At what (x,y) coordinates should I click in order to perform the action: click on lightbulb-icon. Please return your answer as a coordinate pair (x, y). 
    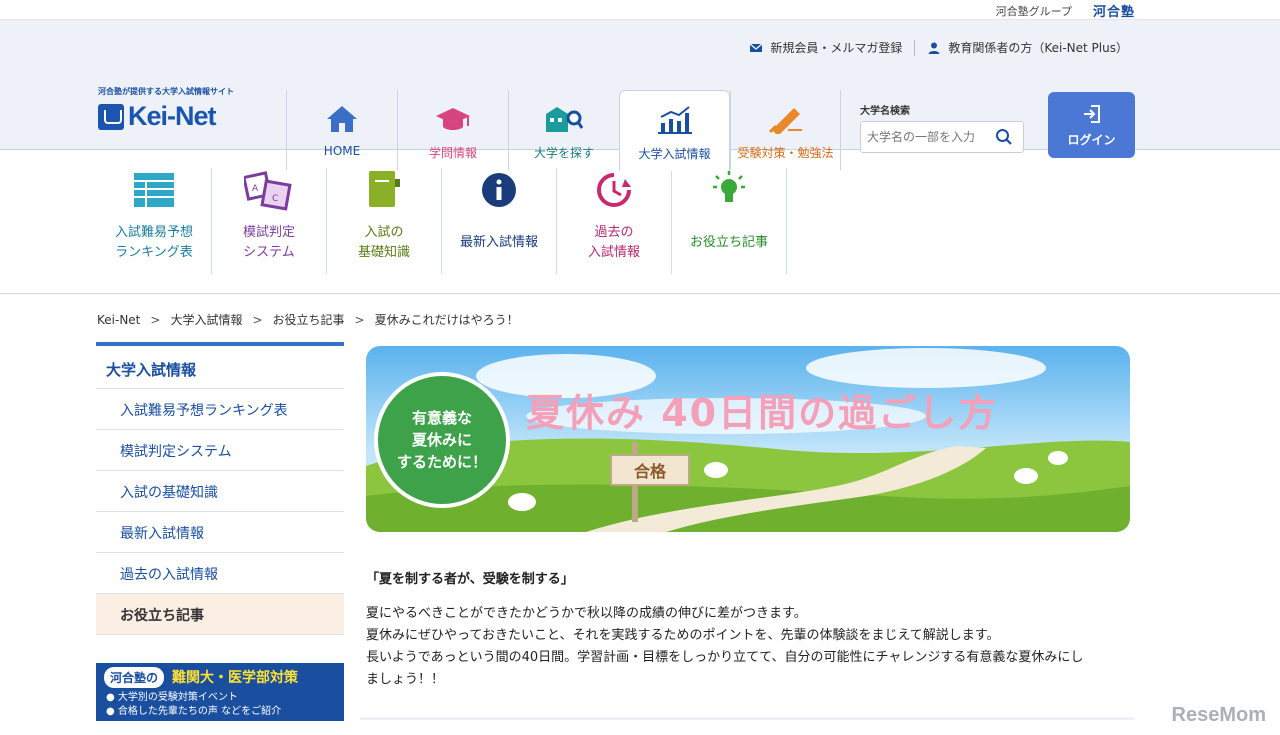
    Looking at the image, I should click on (729, 186).